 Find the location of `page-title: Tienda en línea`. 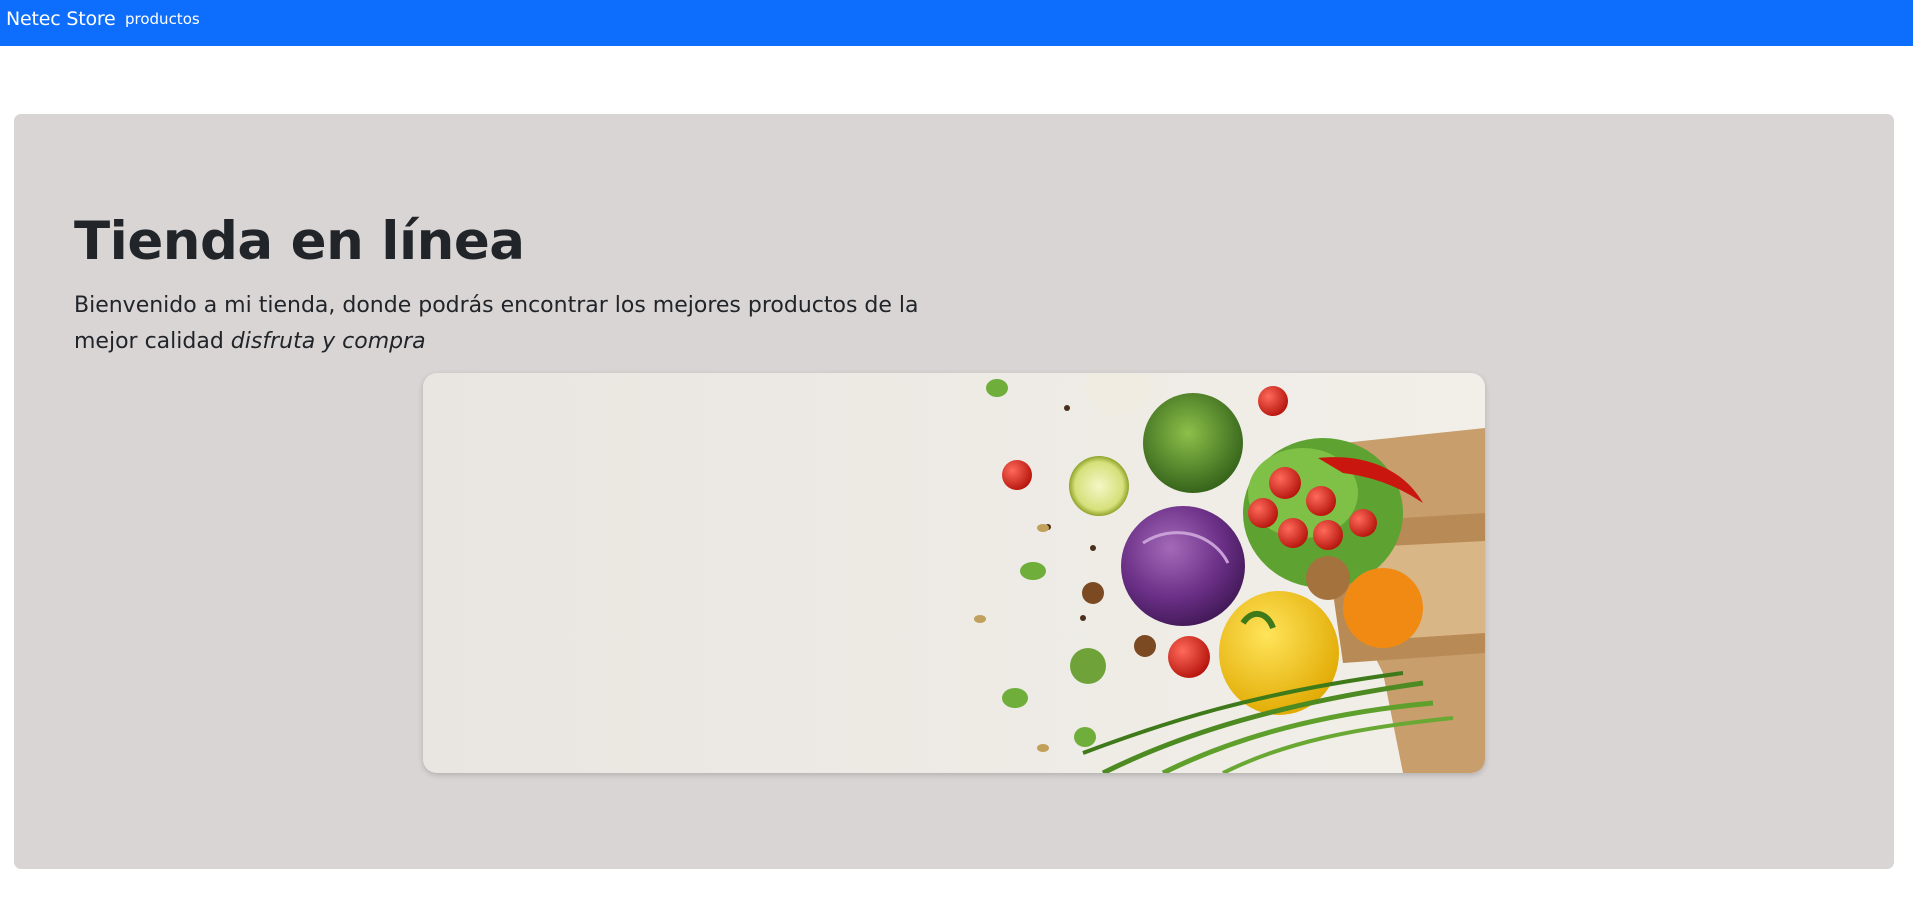

page-title: Tienda en línea is located at coordinates (299, 241).